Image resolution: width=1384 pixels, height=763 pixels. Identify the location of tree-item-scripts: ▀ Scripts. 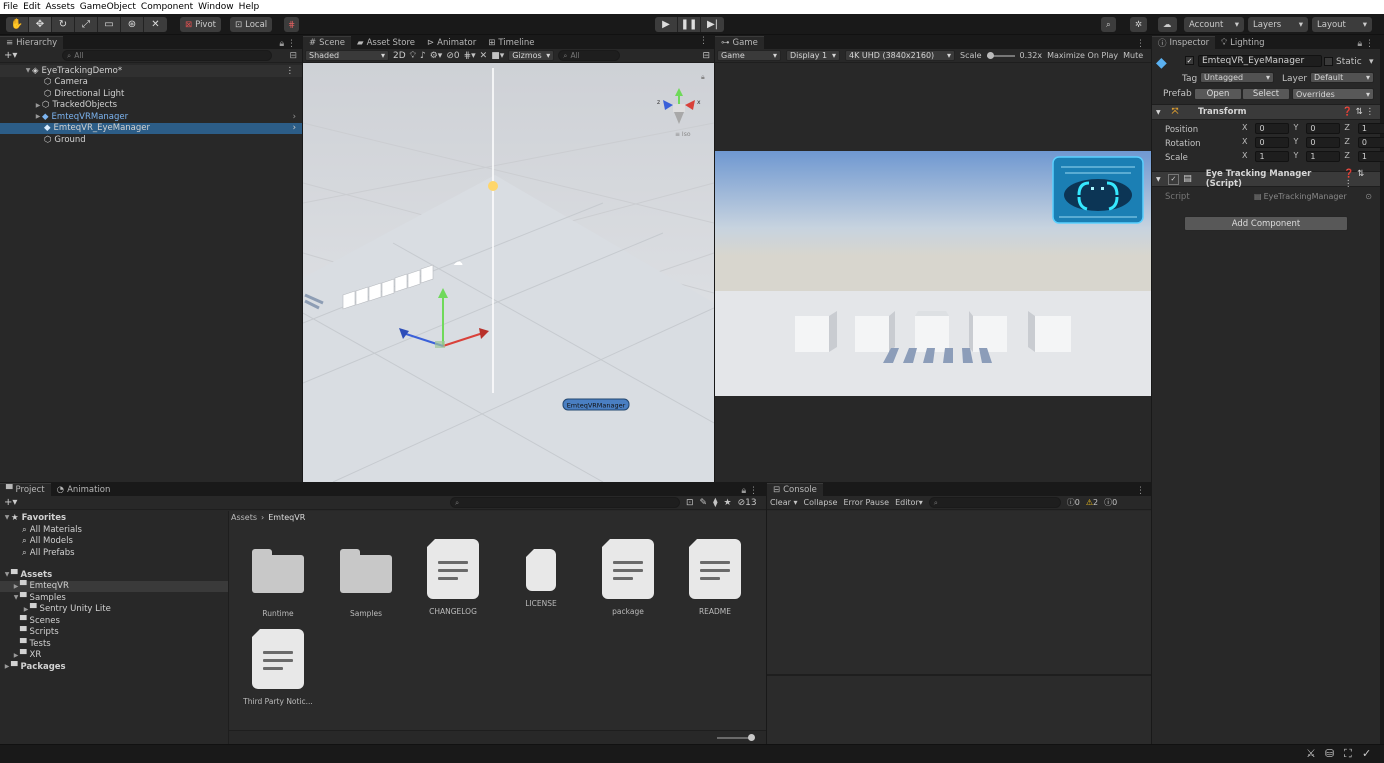
(114, 633).